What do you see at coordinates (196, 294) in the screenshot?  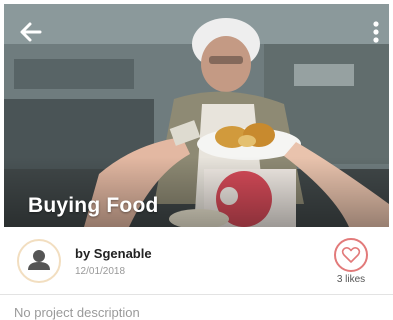 I see `section-divider` at bounding box center [196, 294].